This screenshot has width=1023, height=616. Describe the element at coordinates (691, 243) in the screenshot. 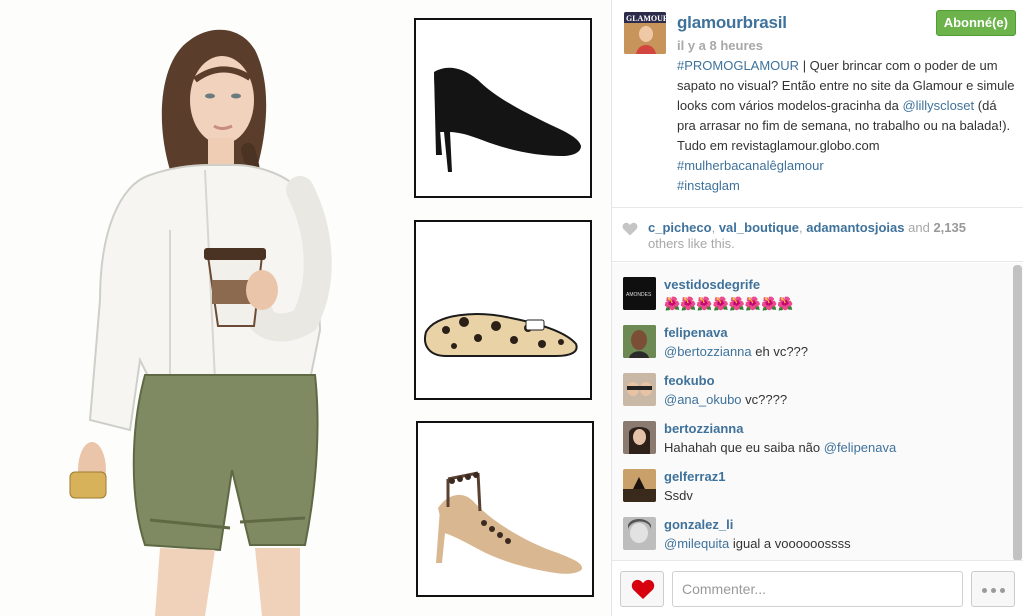

I see `likes-suffix: others like this.` at that location.